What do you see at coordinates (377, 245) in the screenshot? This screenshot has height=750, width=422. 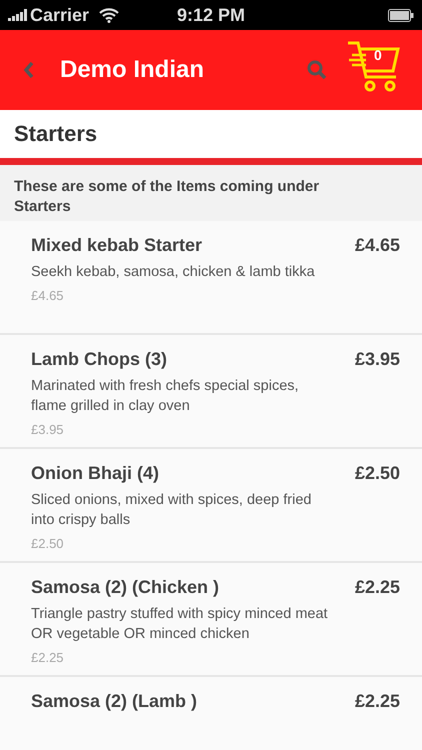 I see `item-price: £4.65` at bounding box center [377, 245].